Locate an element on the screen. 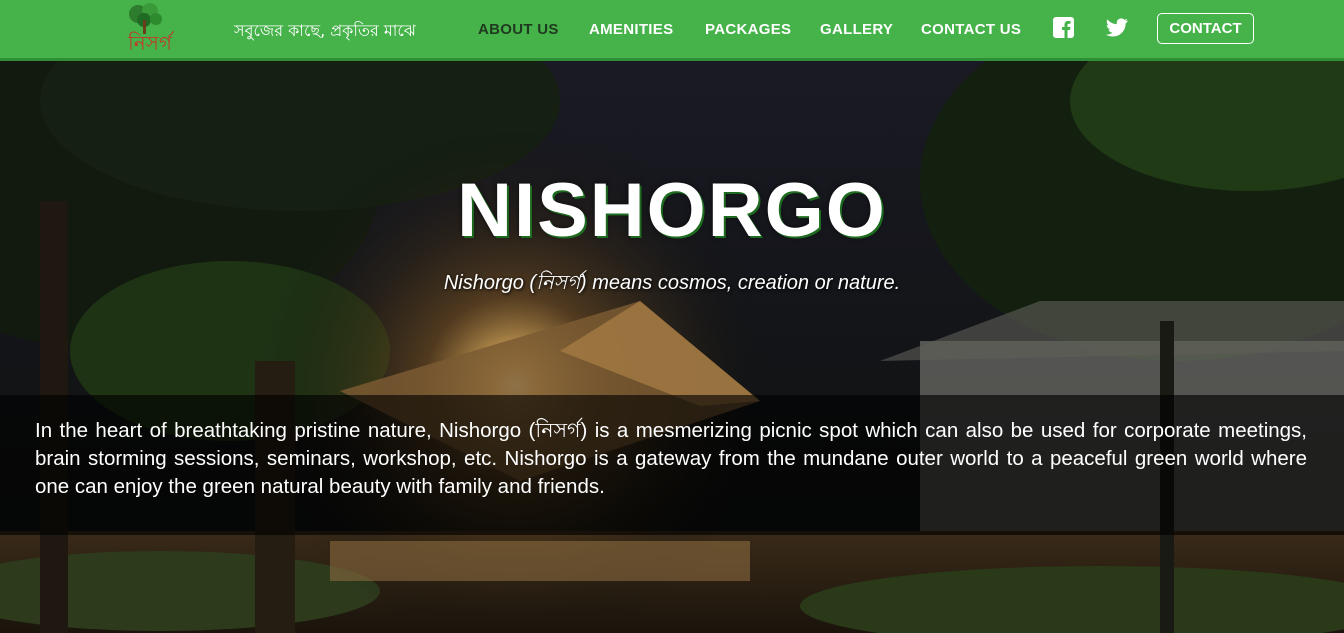 The width and height of the screenshot is (1344, 633). svg-text: নিসর্গ is located at coordinates (150, 42).